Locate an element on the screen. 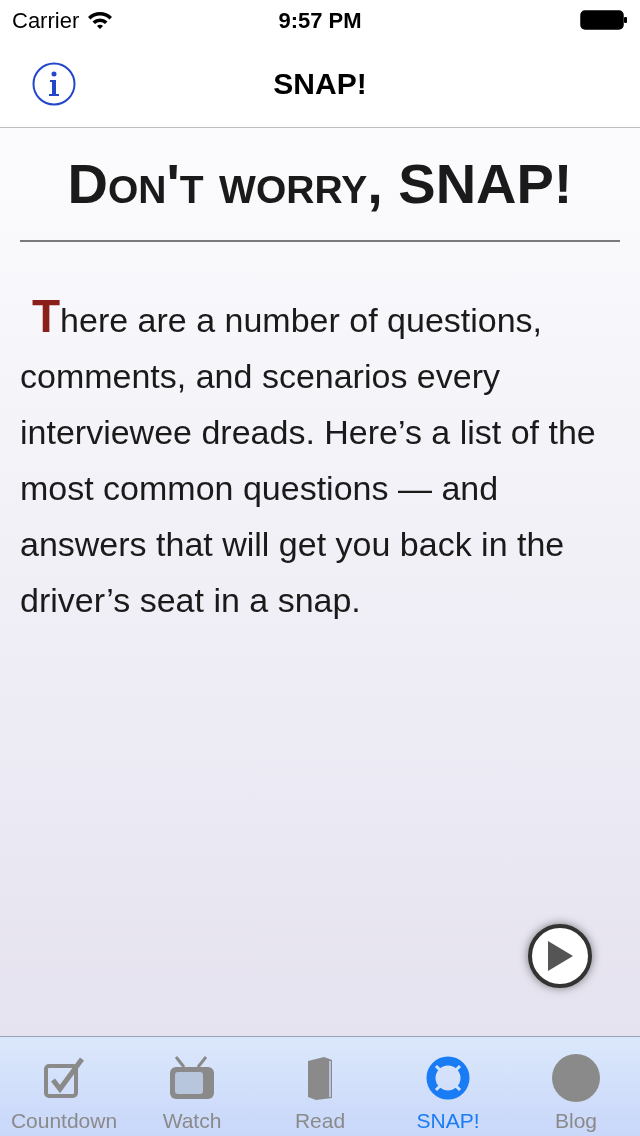  play-button is located at coordinates (560, 956).